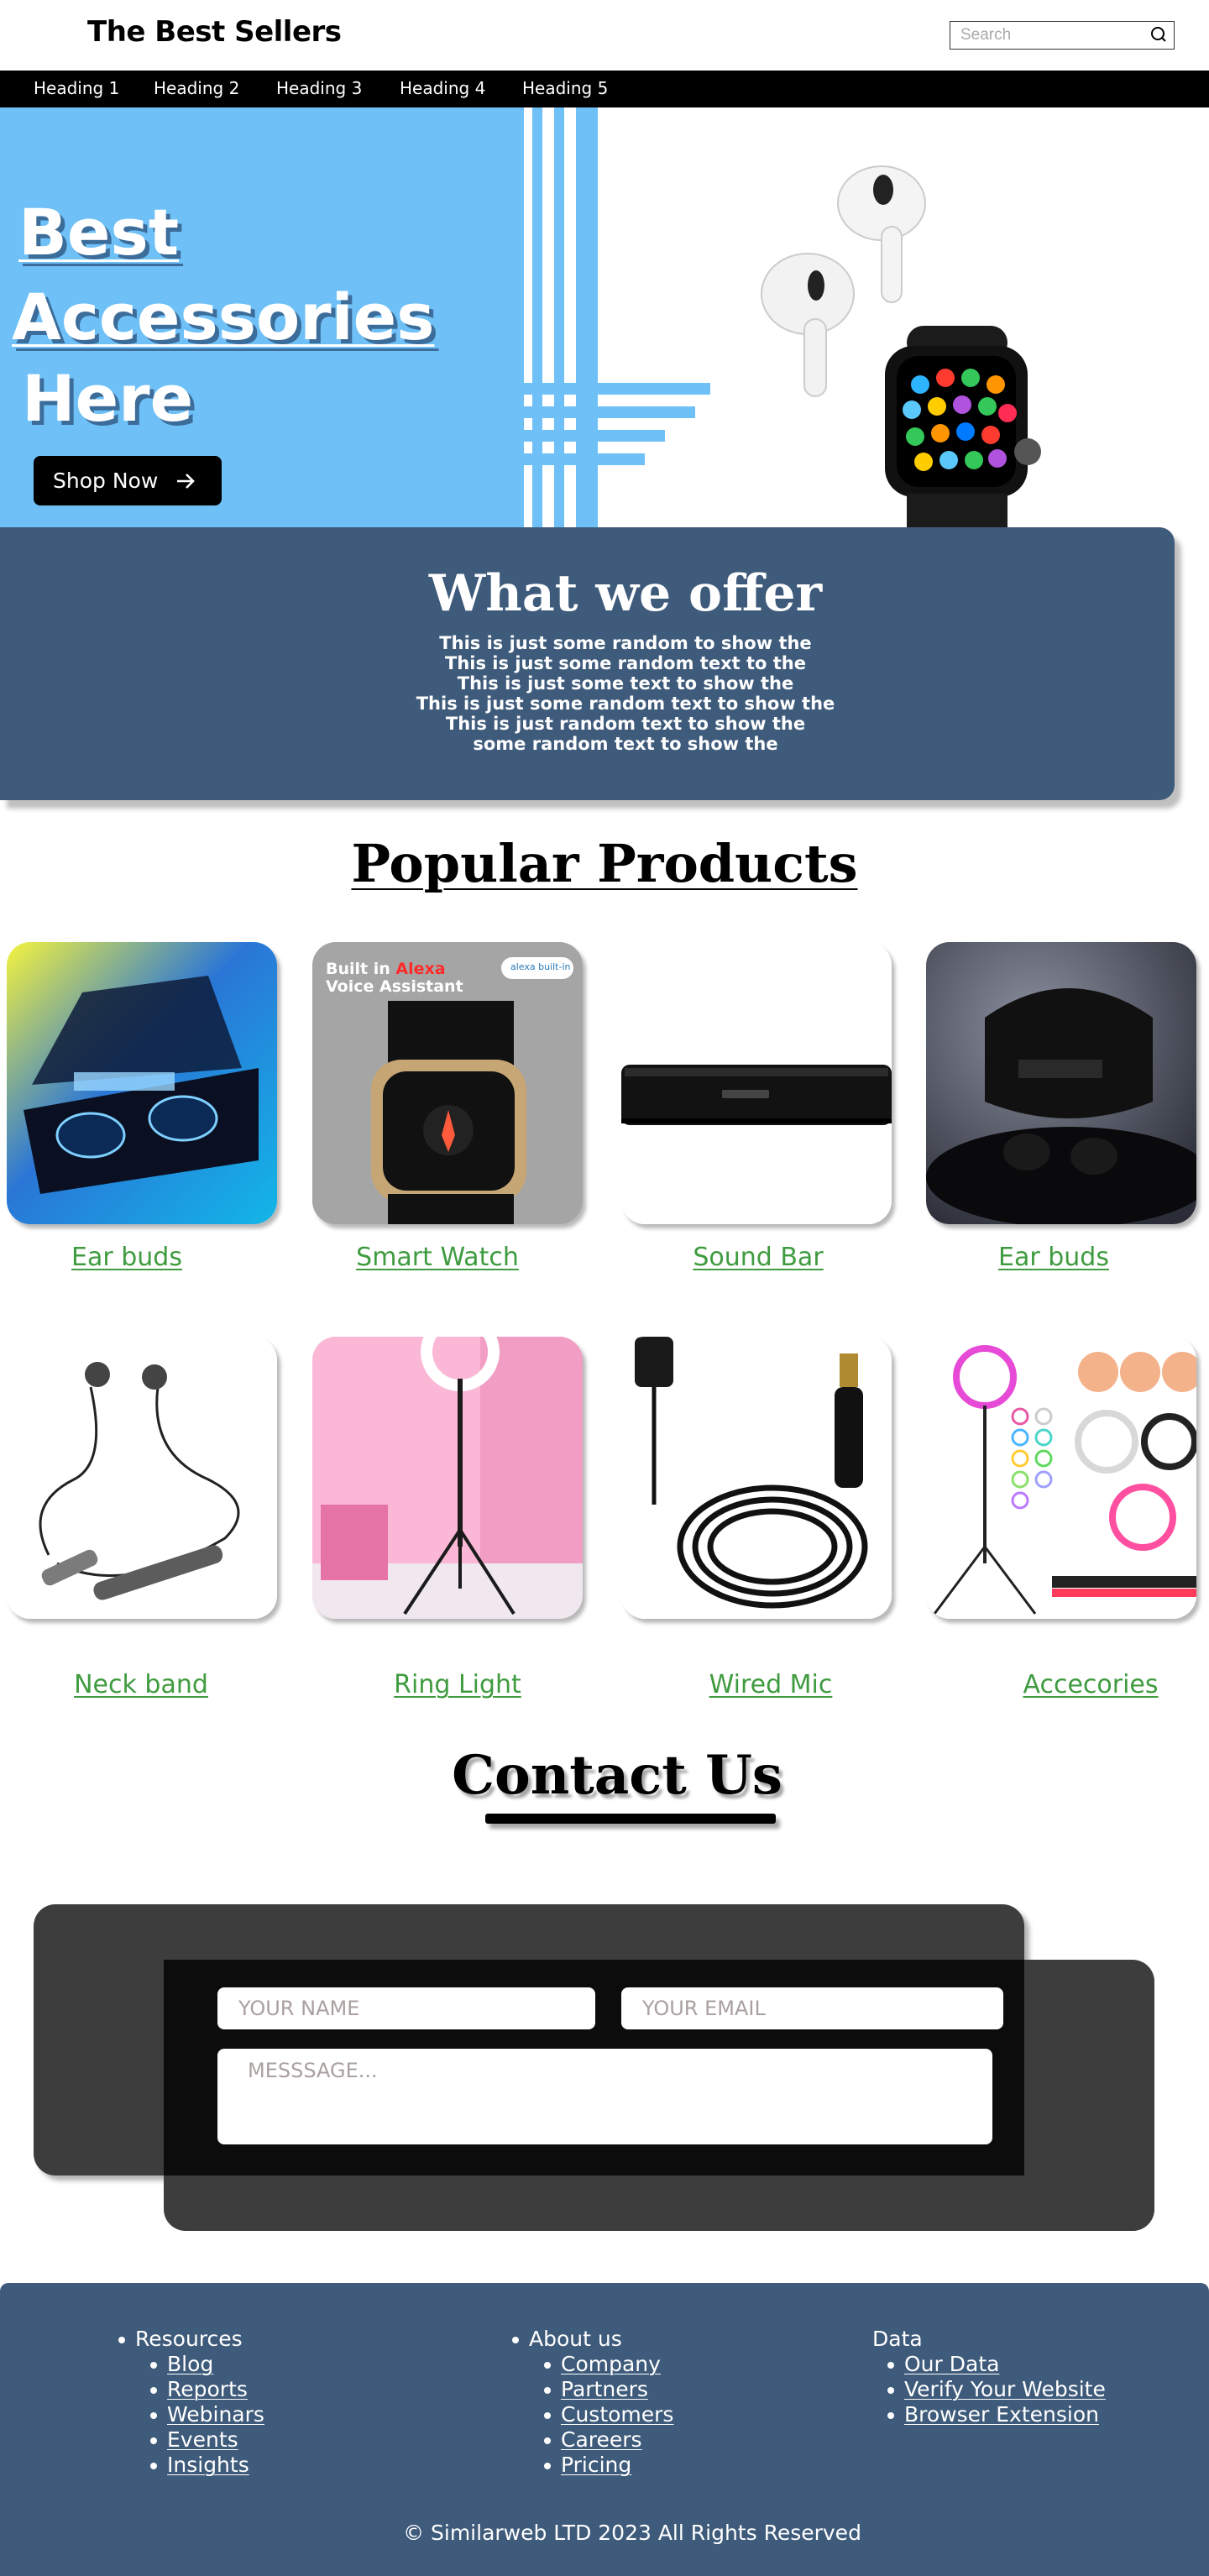 This screenshot has height=2576, width=1209. What do you see at coordinates (1005, 2415) in the screenshot?
I see `footer-link-browser-extension: Browser Extension` at bounding box center [1005, 2415].